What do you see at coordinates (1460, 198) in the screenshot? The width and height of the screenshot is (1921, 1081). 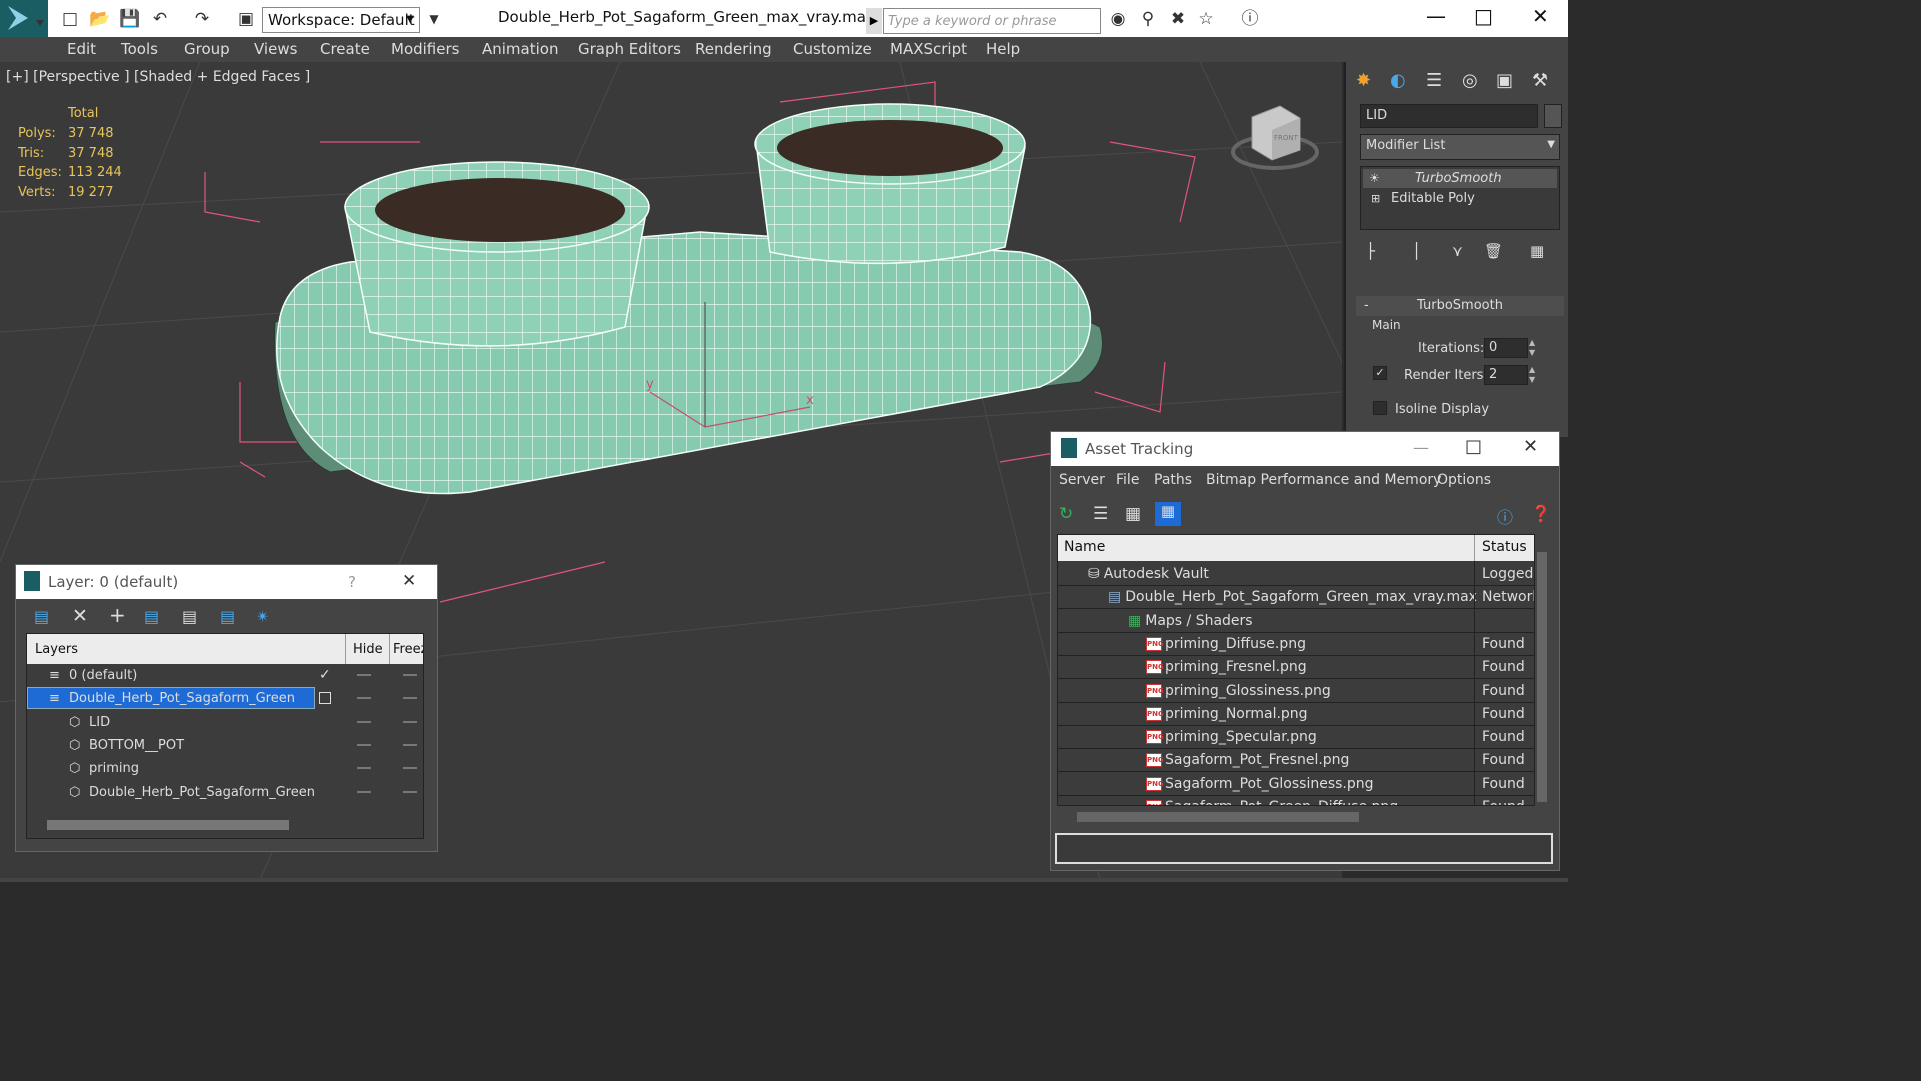 I see `stack-item-editable-poly: ⊞ Editable Poly` at bounding box center [1460, 198].